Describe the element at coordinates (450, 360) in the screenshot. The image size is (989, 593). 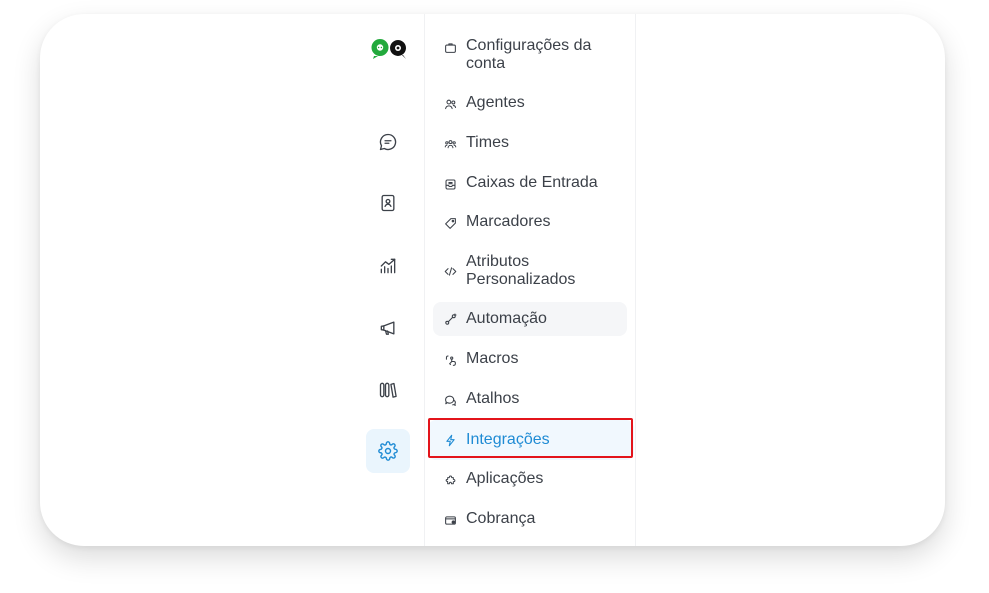
I see `macro-icon` at that location.